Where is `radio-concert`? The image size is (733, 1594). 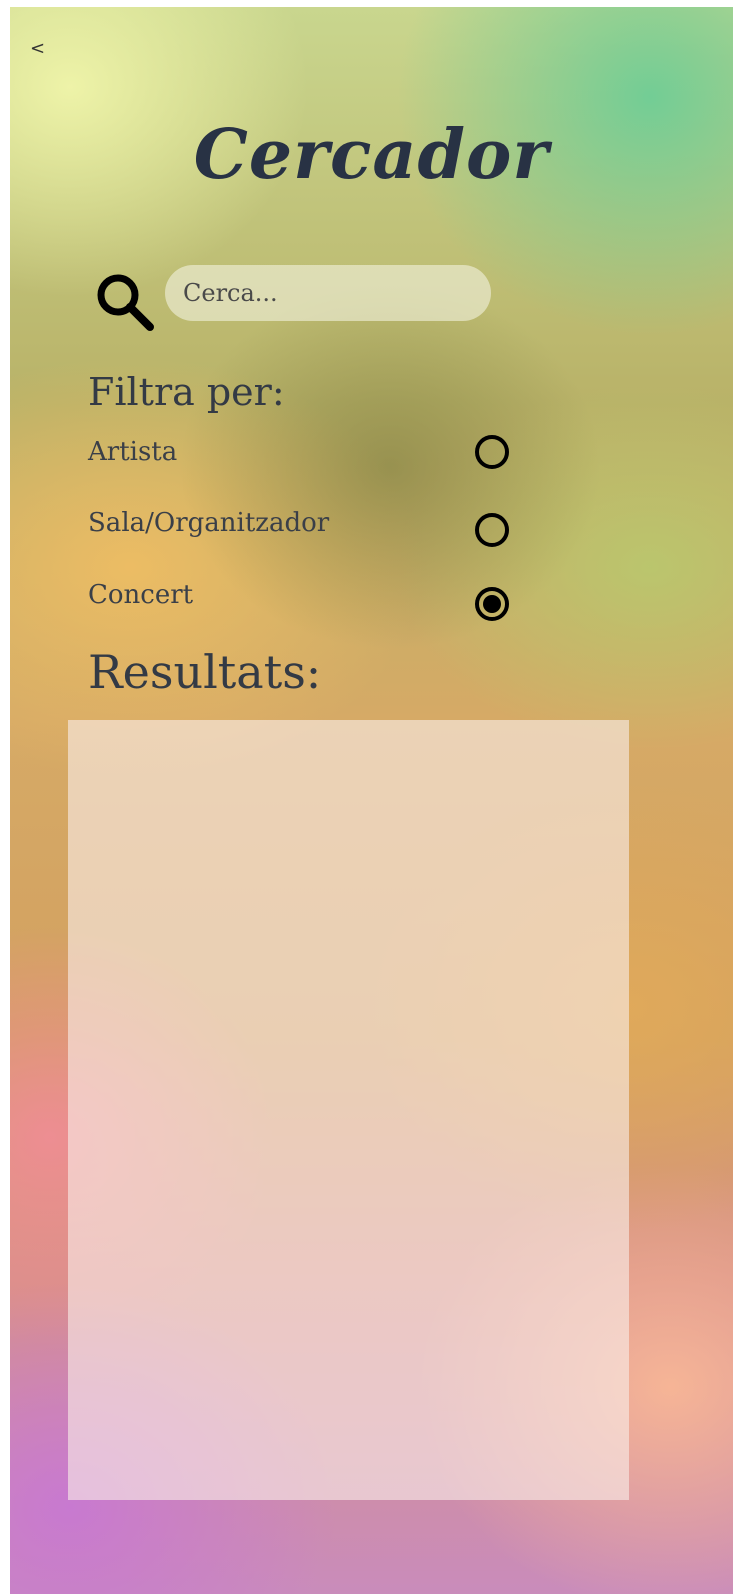
radio-concert is located at coordinates (492, 604).